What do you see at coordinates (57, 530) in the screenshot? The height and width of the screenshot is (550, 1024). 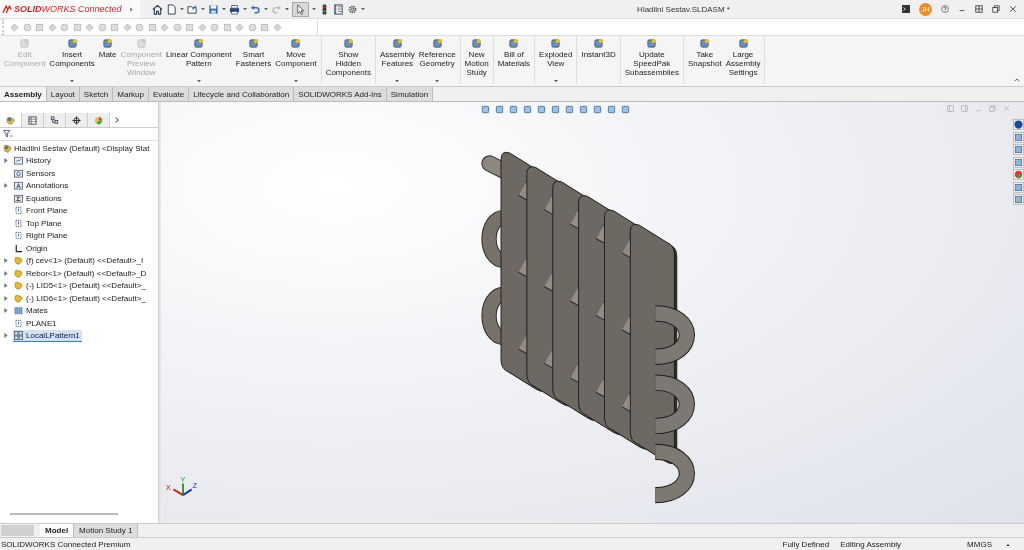 I see `bottom-tab: Model` at bounding box center [57, 530].